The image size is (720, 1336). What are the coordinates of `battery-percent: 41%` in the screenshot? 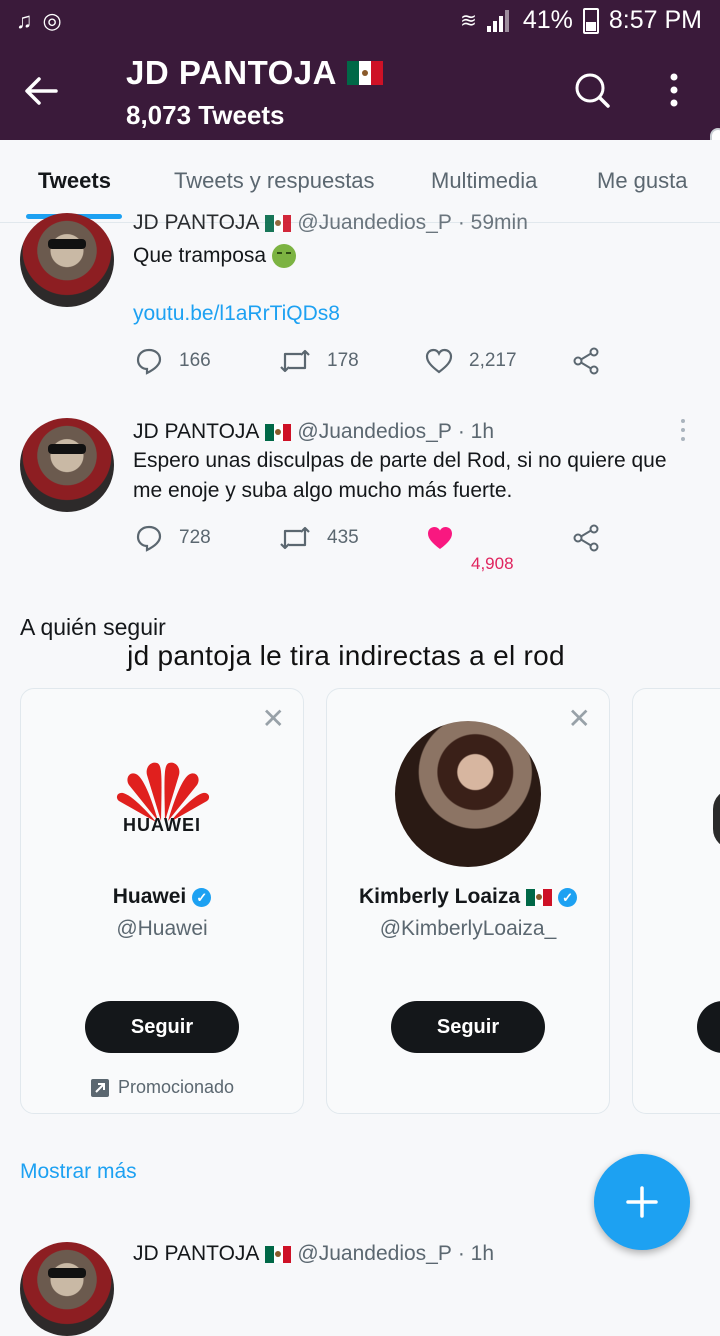 It's located at (547, 20).